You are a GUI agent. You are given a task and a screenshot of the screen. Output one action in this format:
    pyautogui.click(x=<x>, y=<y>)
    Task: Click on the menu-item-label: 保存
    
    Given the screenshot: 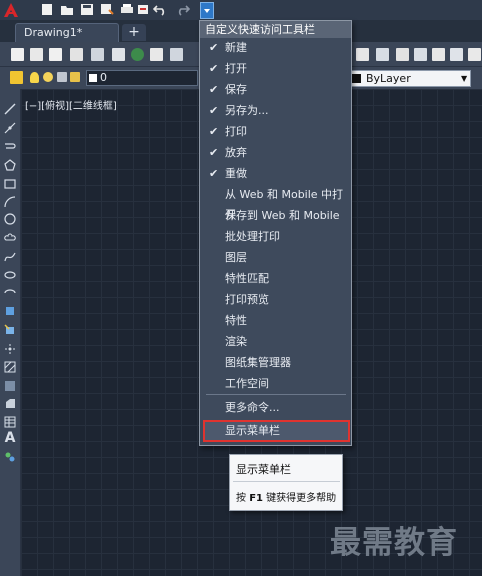 What is the action you would take?
    pyautogui.click(x=236, y=89)
    